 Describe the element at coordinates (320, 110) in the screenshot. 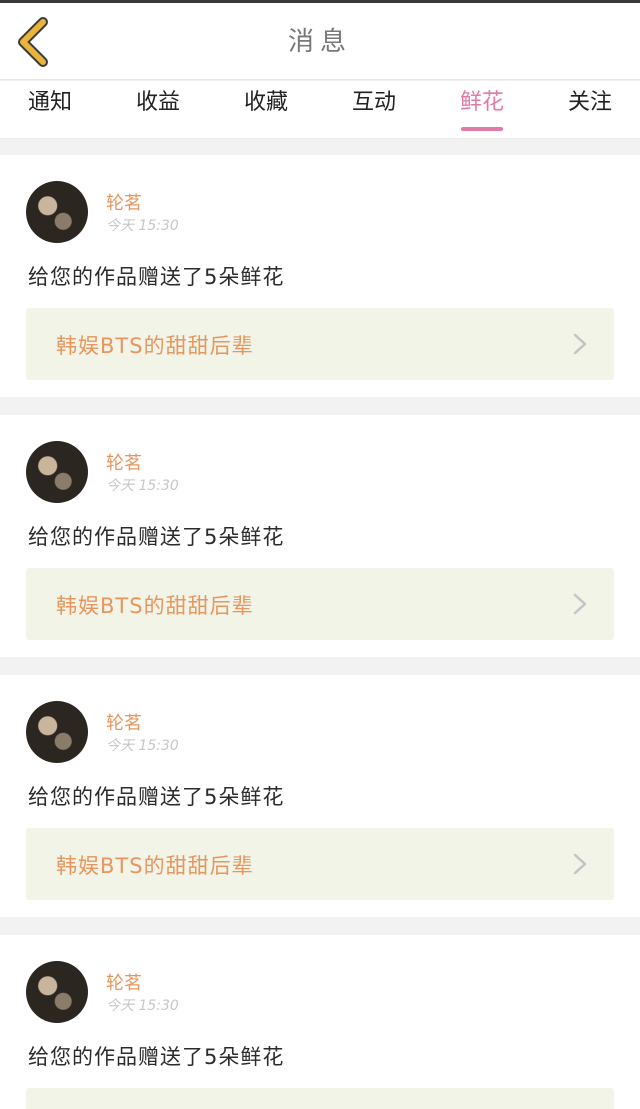

I see `tab-bar: 通知 收益 收藏 互动 鲜花 关注` at that location.